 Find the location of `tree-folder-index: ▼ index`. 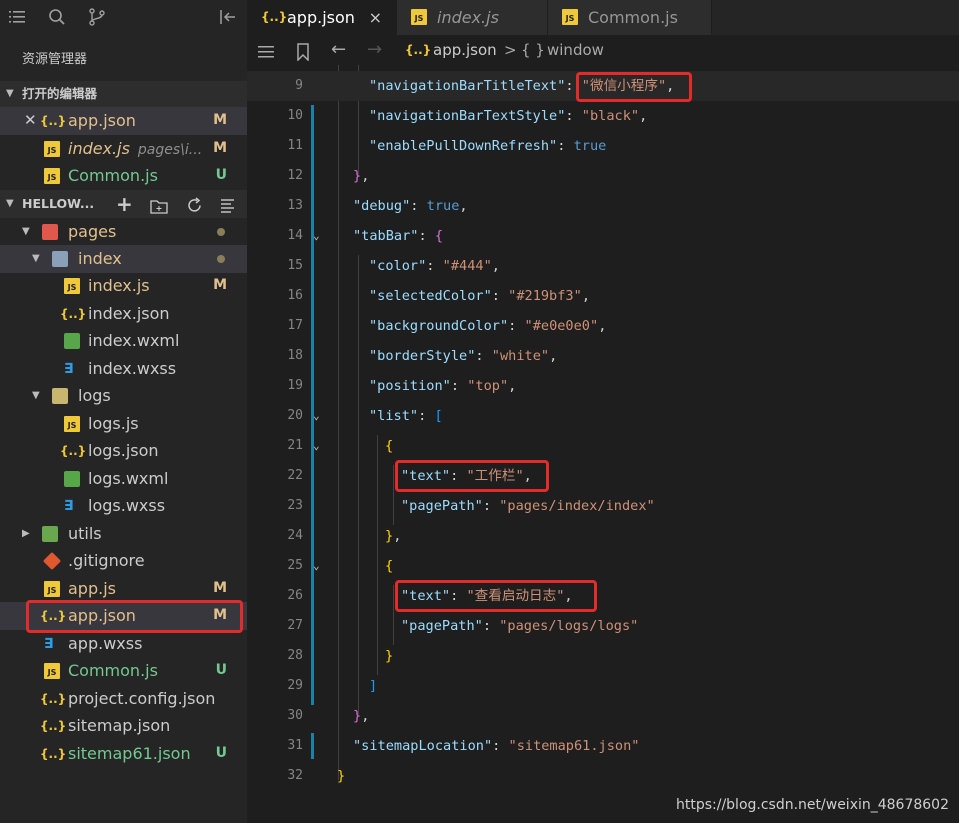

tree-folder-index: ▼ index is located at coordinates (123, 259).